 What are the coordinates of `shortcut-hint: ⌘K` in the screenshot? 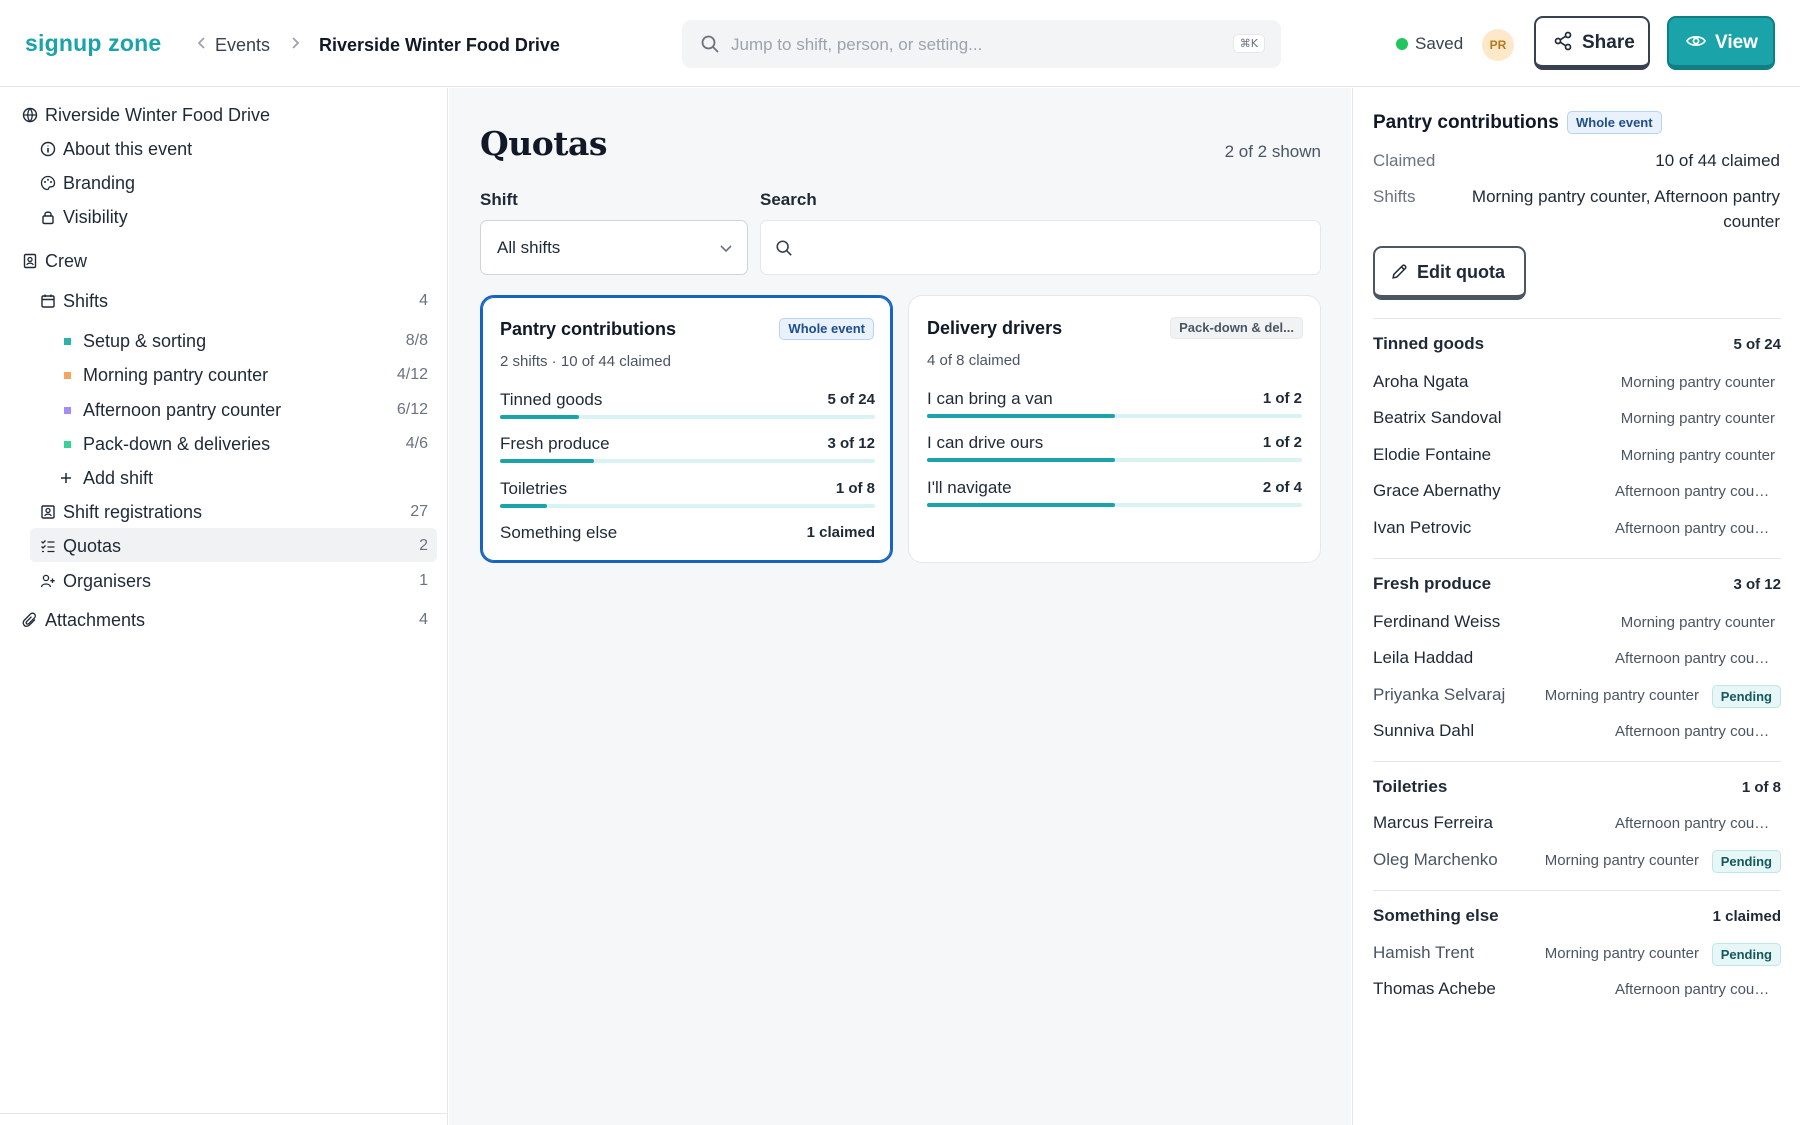 It's located at (1248, 43).